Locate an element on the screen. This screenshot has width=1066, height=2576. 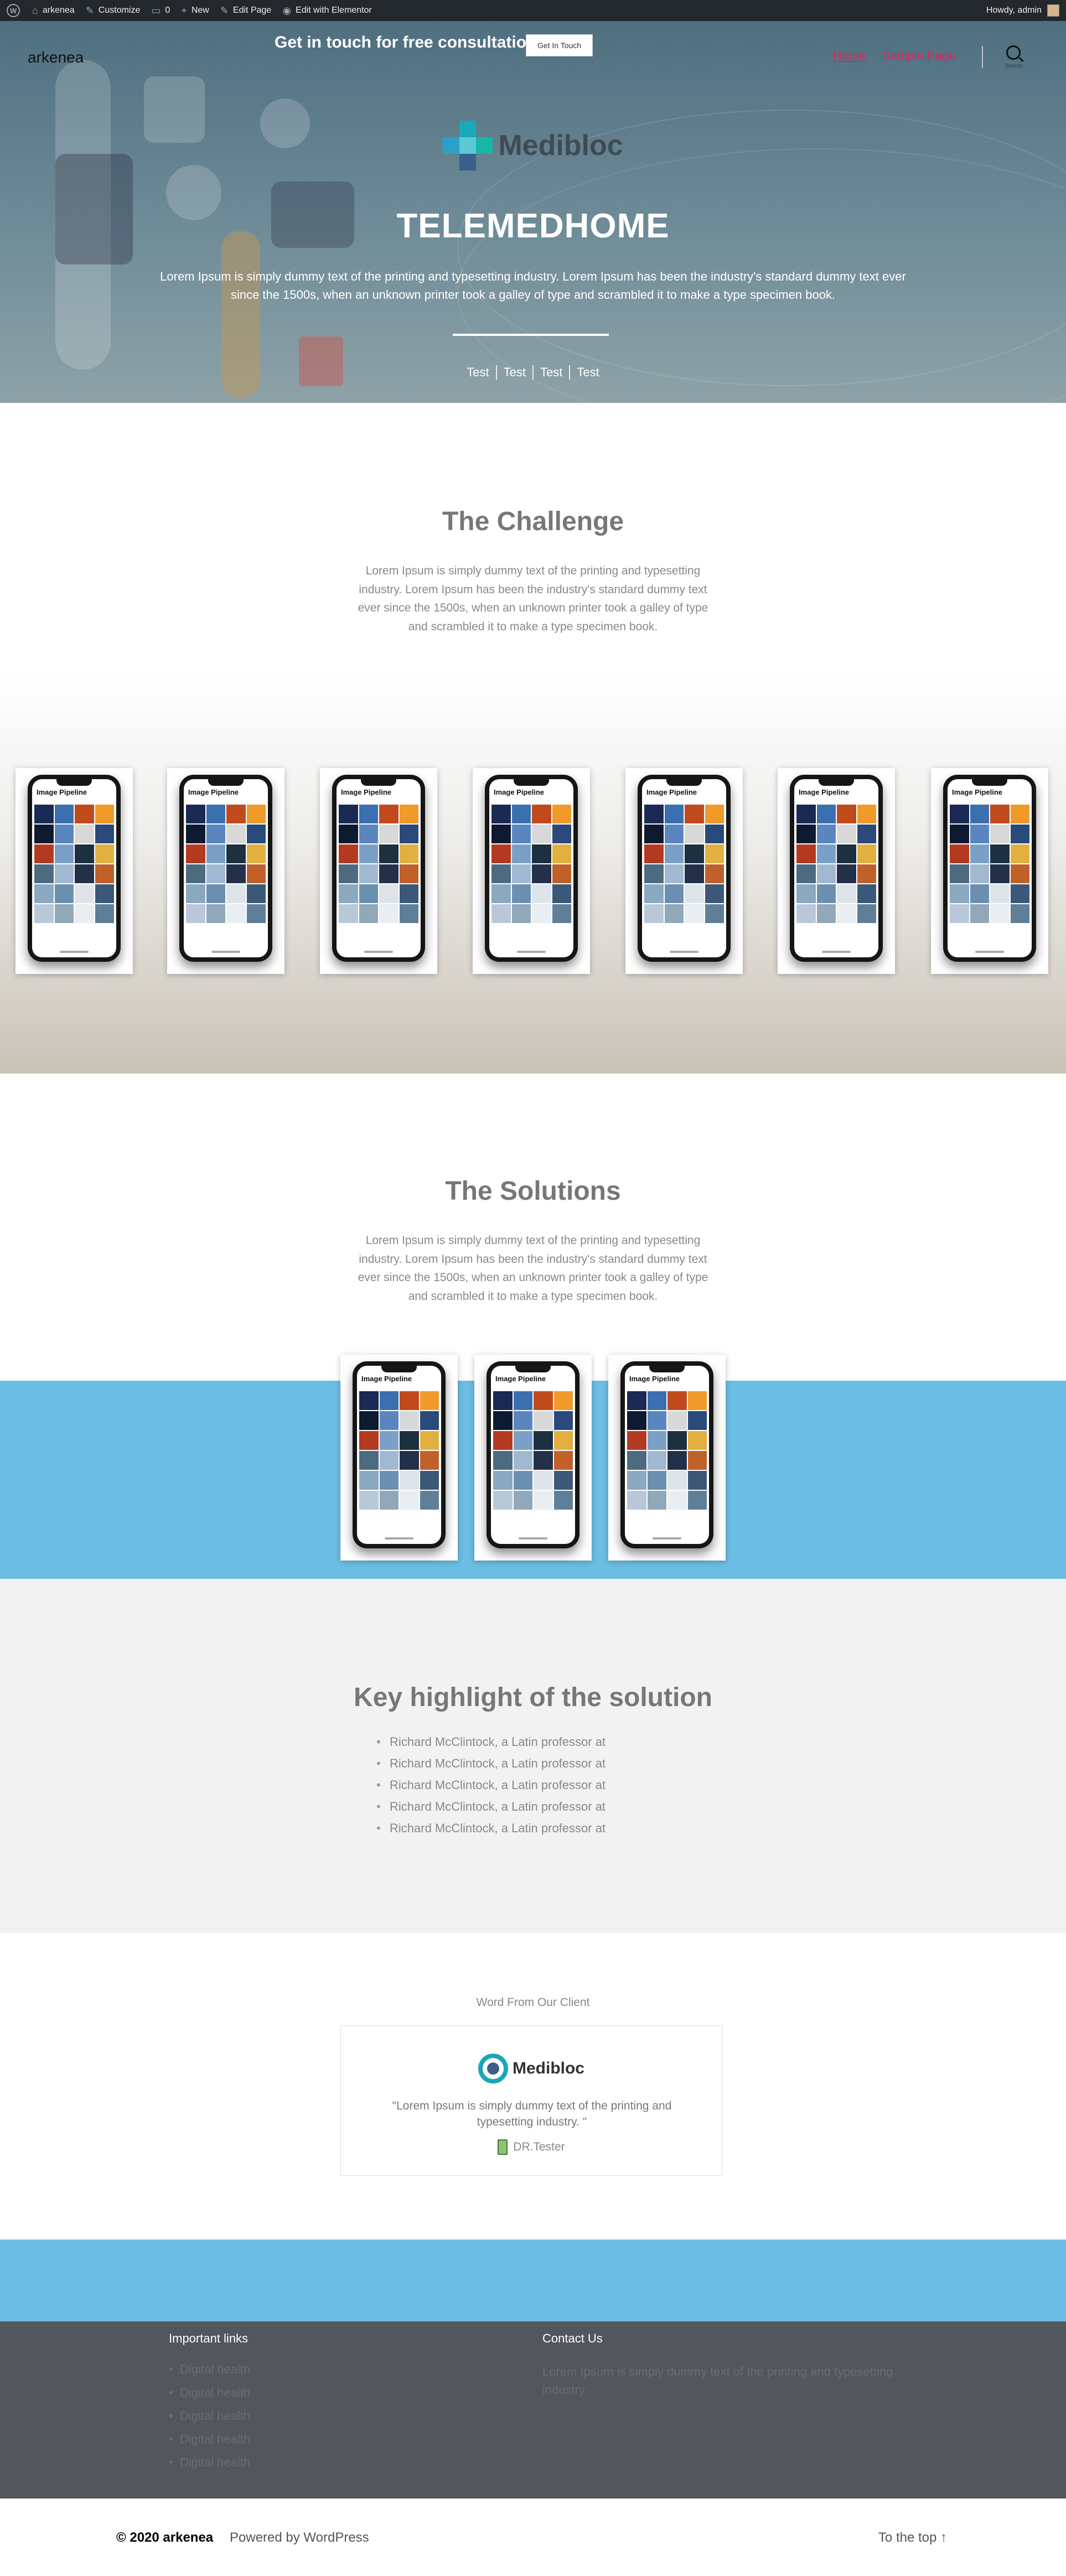
brush-icon: ✎ is located at coordinates (89, 10).